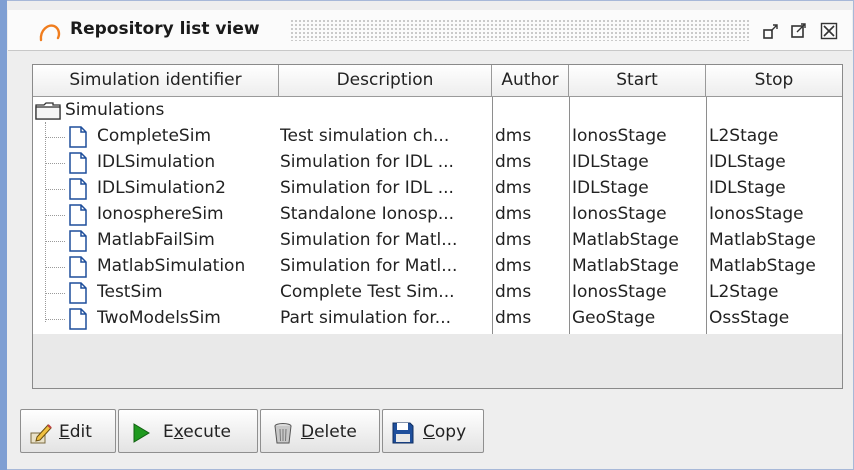 The width and height of the screenshot is (854, 470). Describe the element at coordinates (283, 433) in the screenshot. I see `trash-can-icon` at that location.